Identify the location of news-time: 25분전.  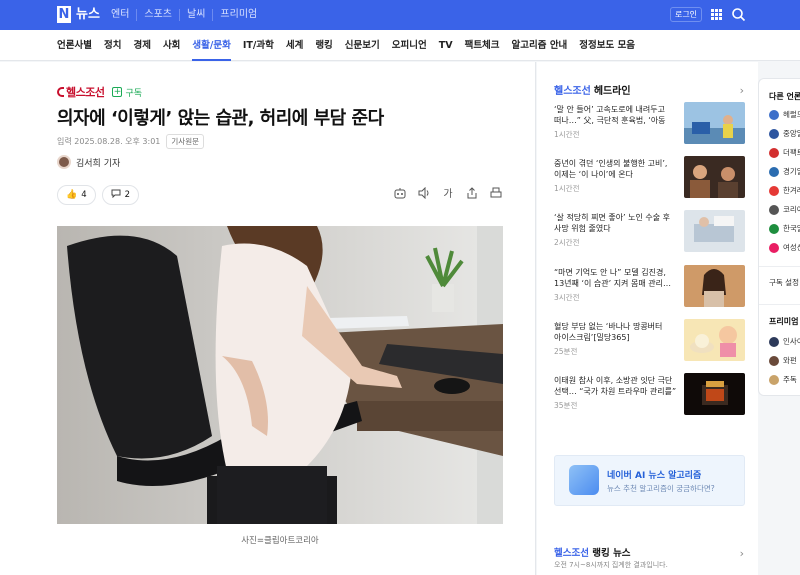
(566, 351).